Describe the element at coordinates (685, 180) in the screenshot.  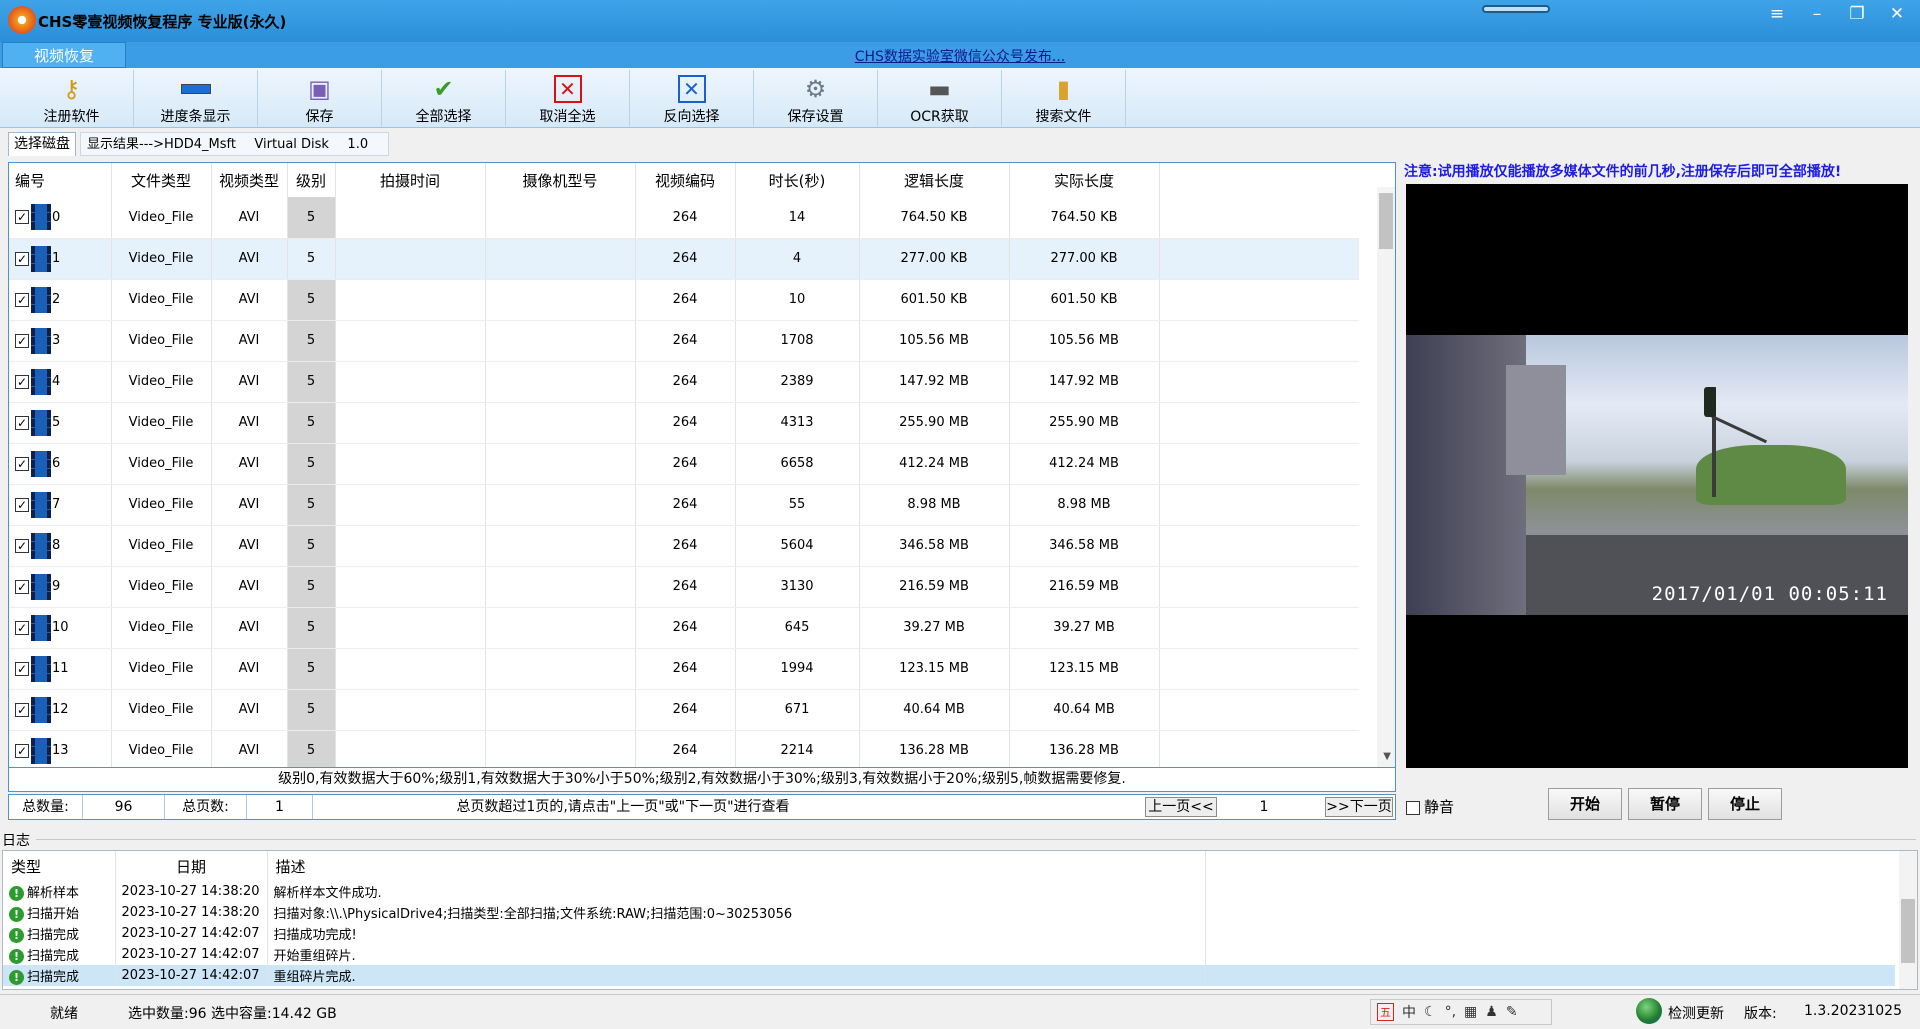
I see `col-codec: 视频编码` at that location.